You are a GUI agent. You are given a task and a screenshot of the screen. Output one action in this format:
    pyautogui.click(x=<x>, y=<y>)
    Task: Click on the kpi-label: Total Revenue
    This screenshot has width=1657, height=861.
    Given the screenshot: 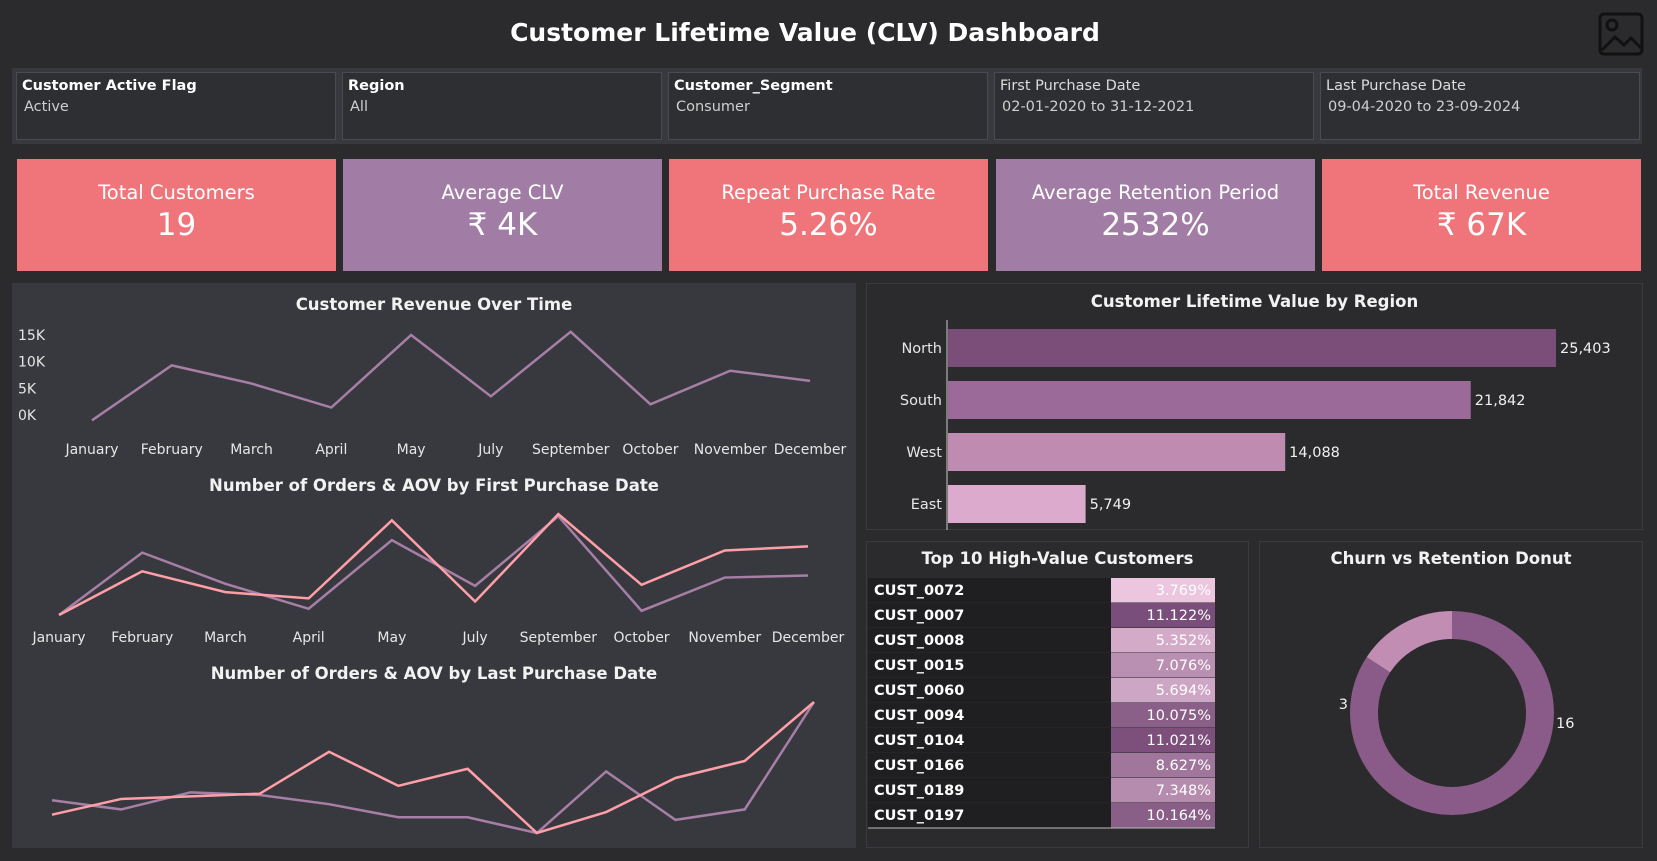 What is the action you would take?
    pyautogui.click(x=1481, y=192)
    